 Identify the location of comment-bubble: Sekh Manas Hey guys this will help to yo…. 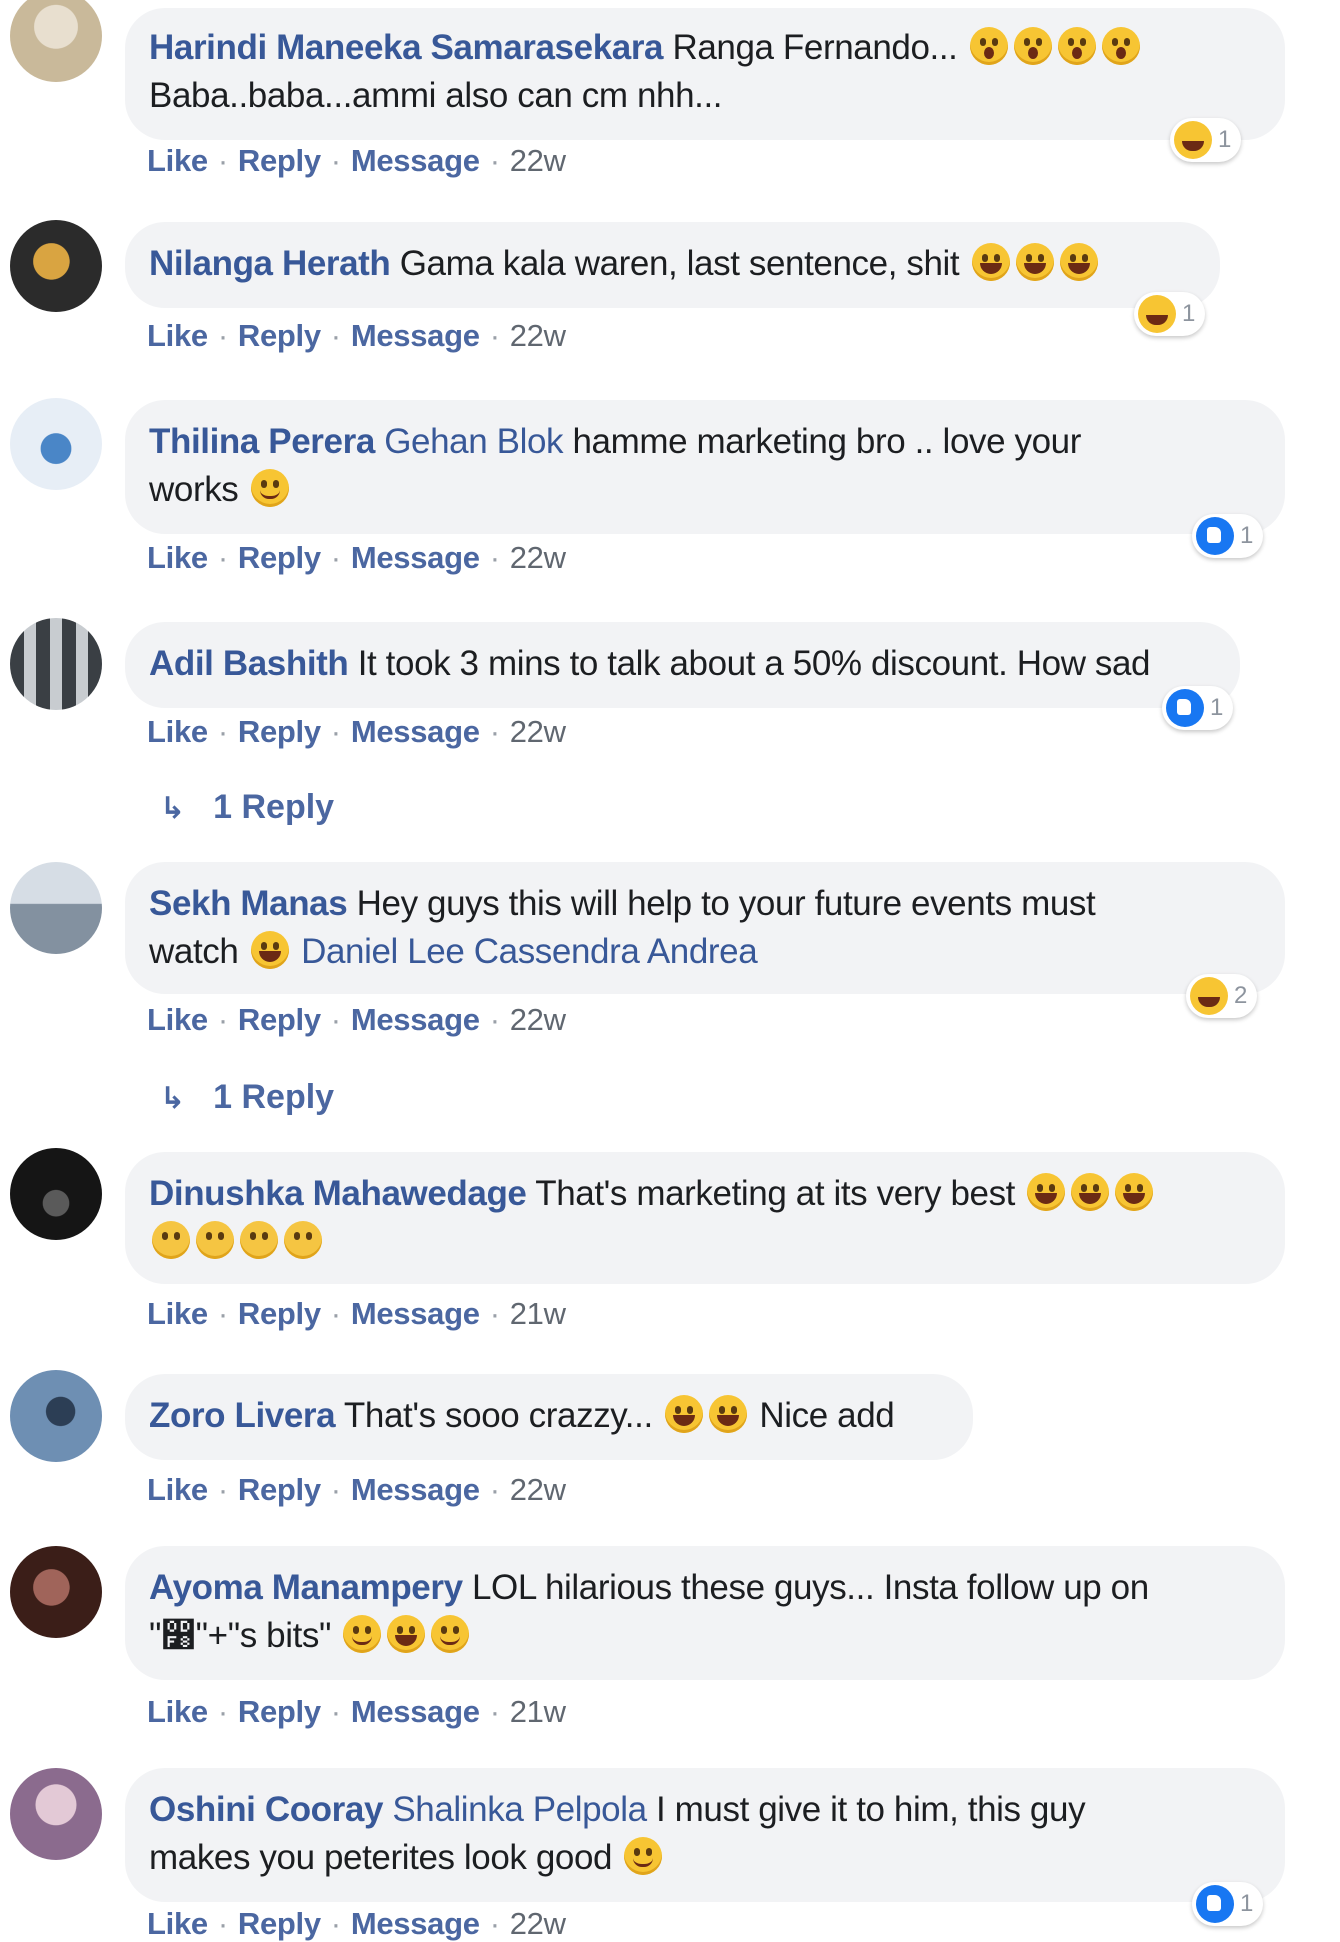
(705, 928).